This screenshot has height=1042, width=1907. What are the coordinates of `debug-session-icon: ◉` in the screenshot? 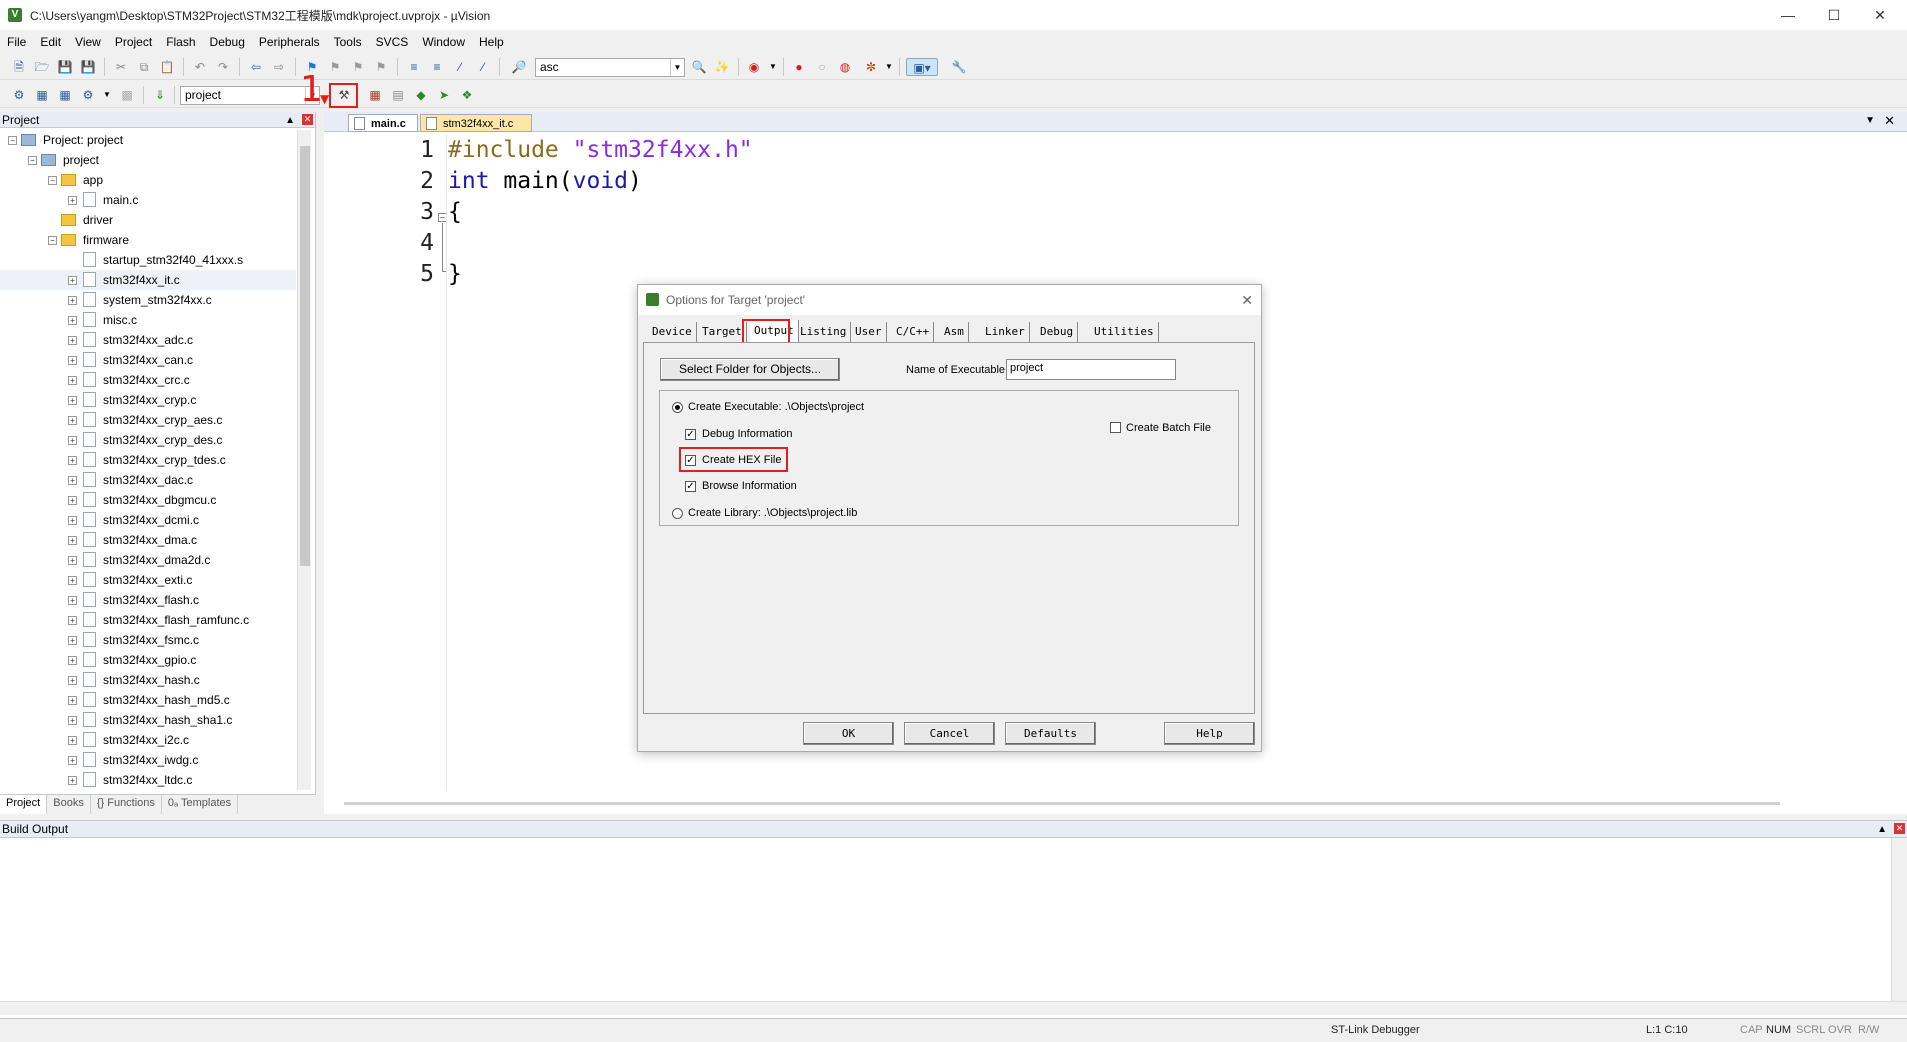 It's located at (754, 67).